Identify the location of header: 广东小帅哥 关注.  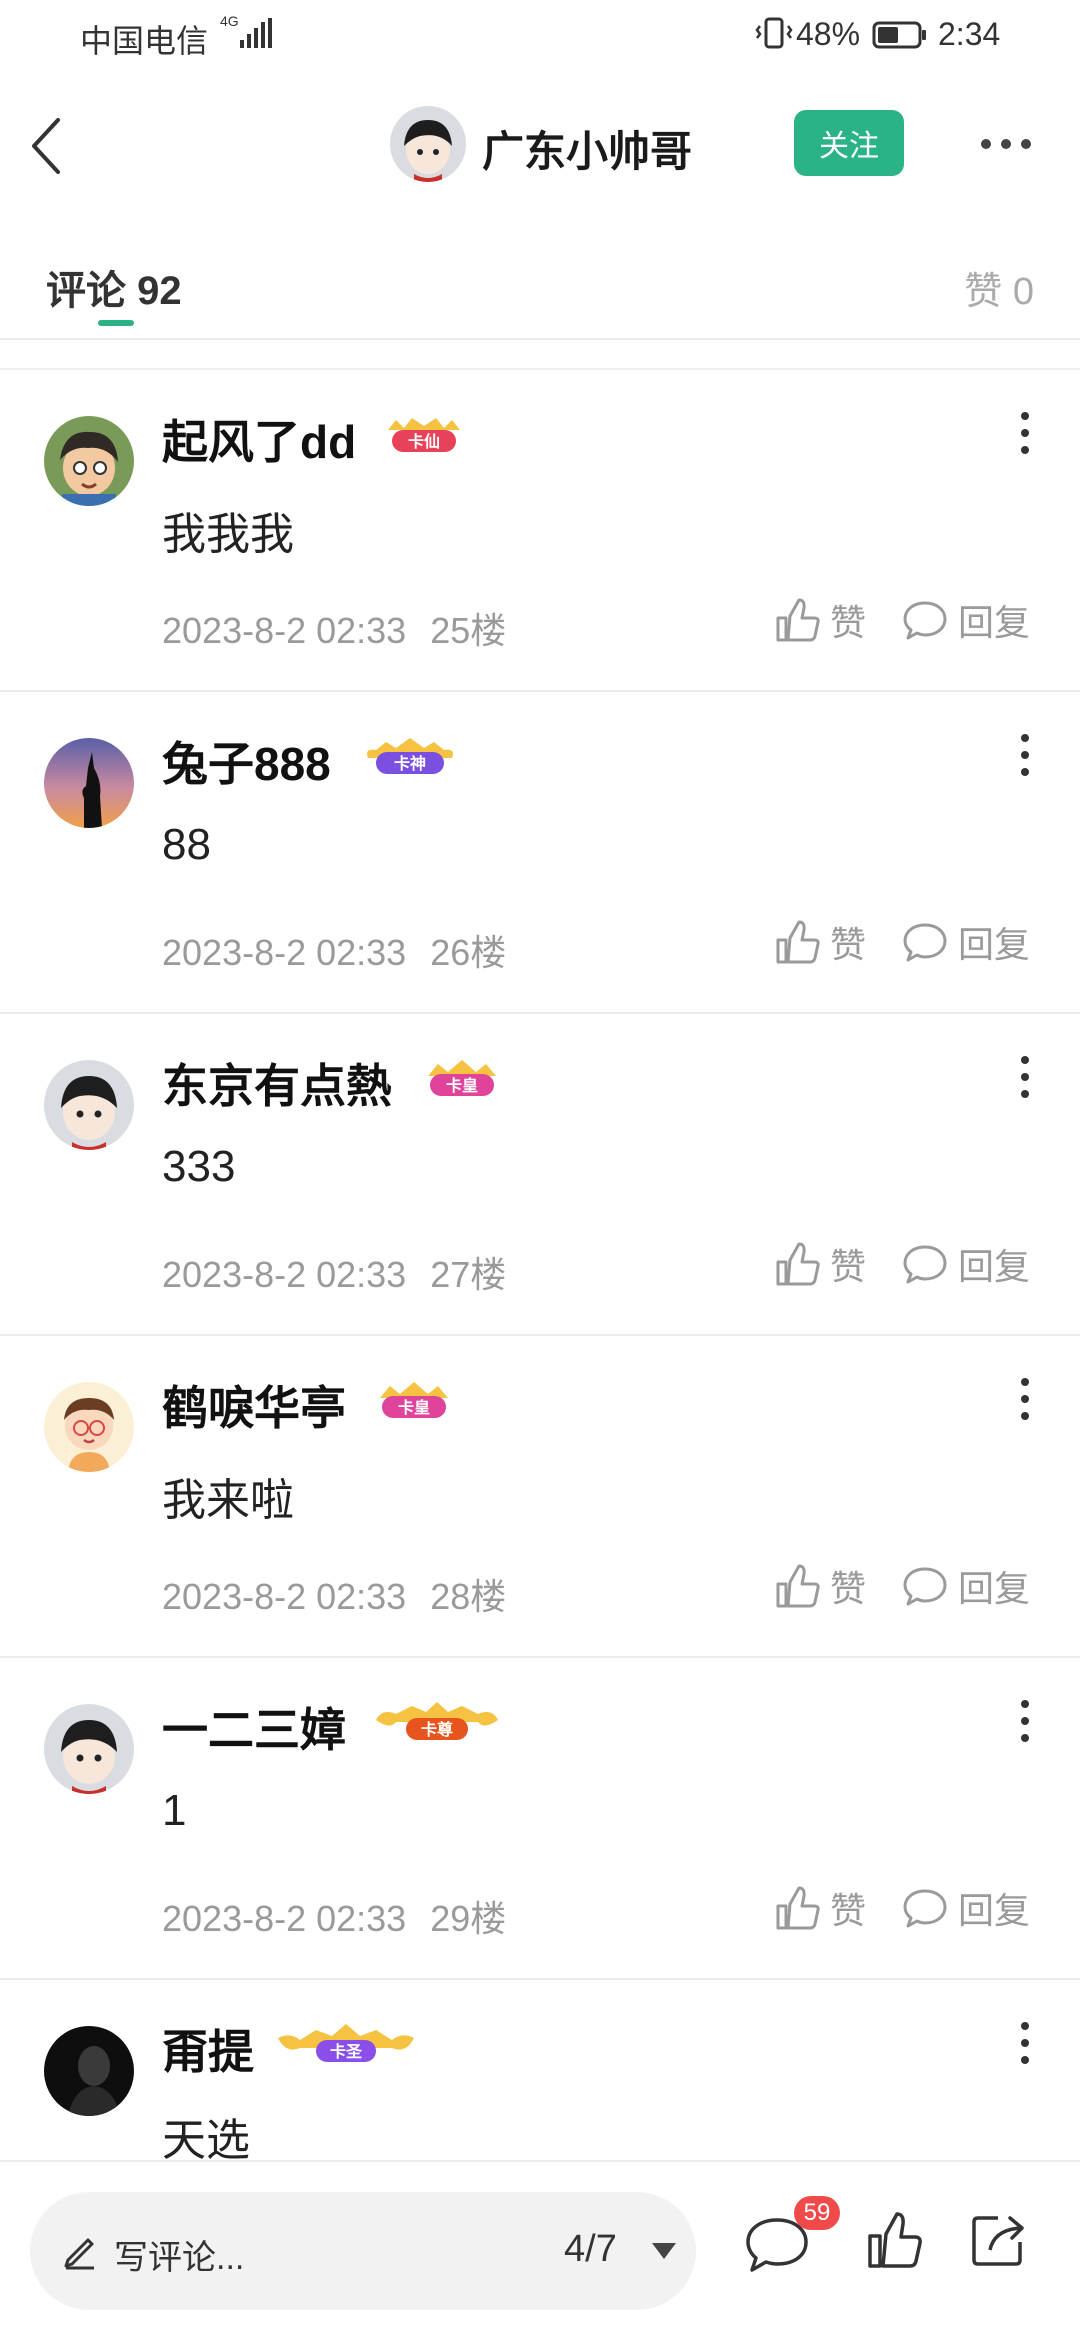
(540, 144).